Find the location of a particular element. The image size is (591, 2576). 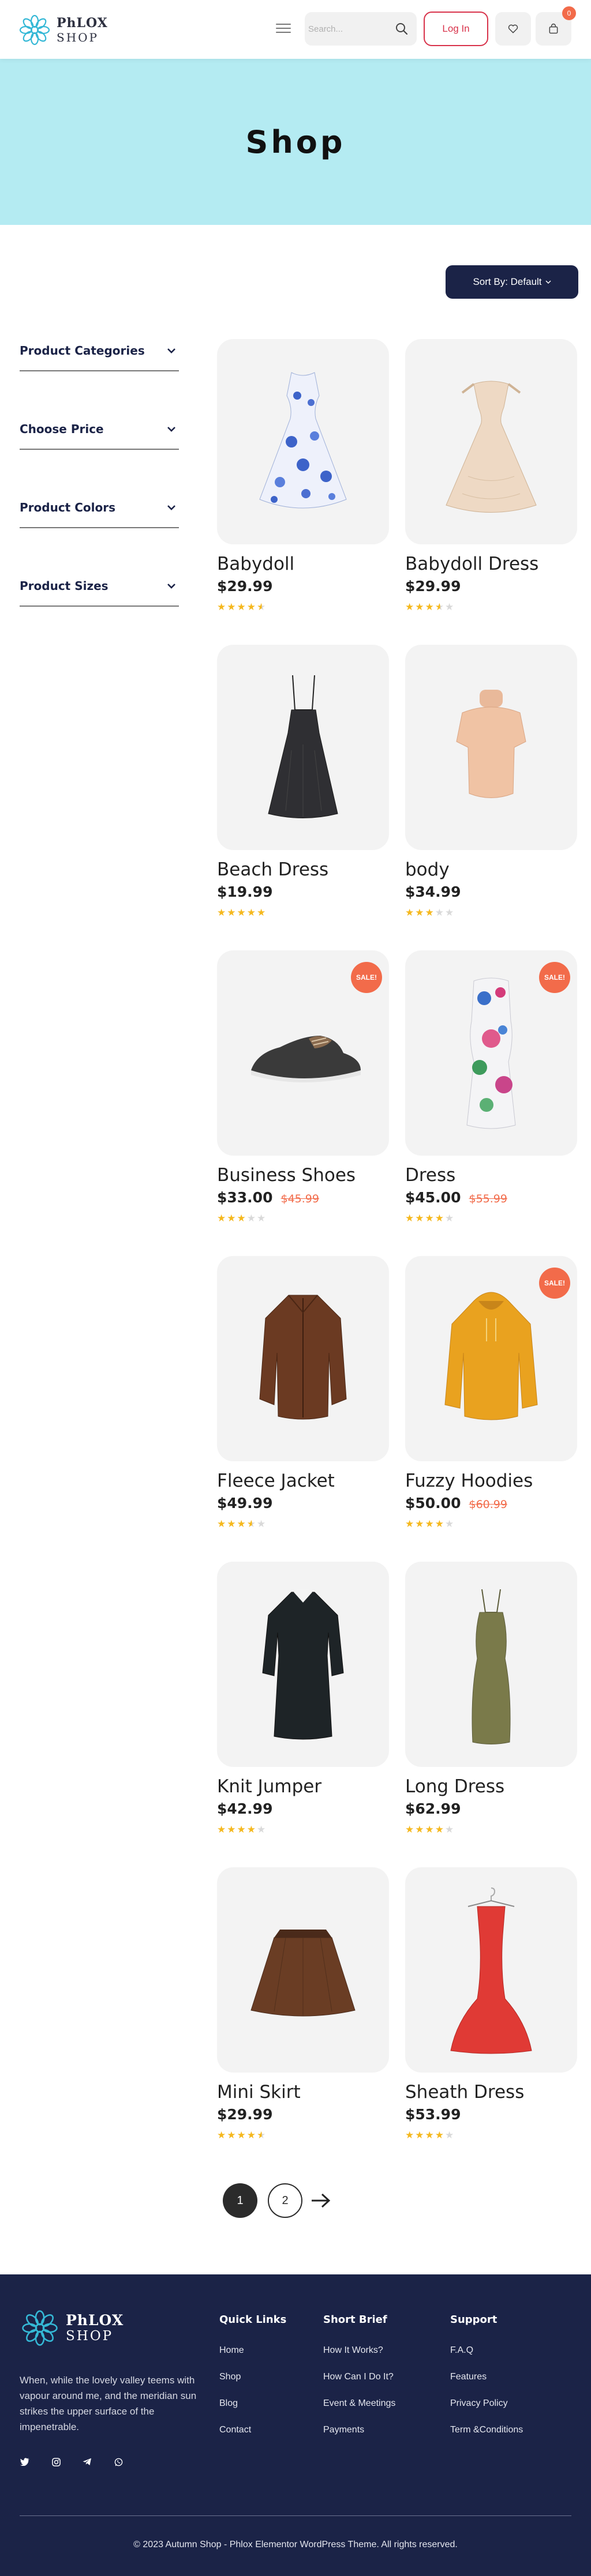

product-card: Sheath Dress $53.99 ★★★★★ is located at coordinates (491, 2004).